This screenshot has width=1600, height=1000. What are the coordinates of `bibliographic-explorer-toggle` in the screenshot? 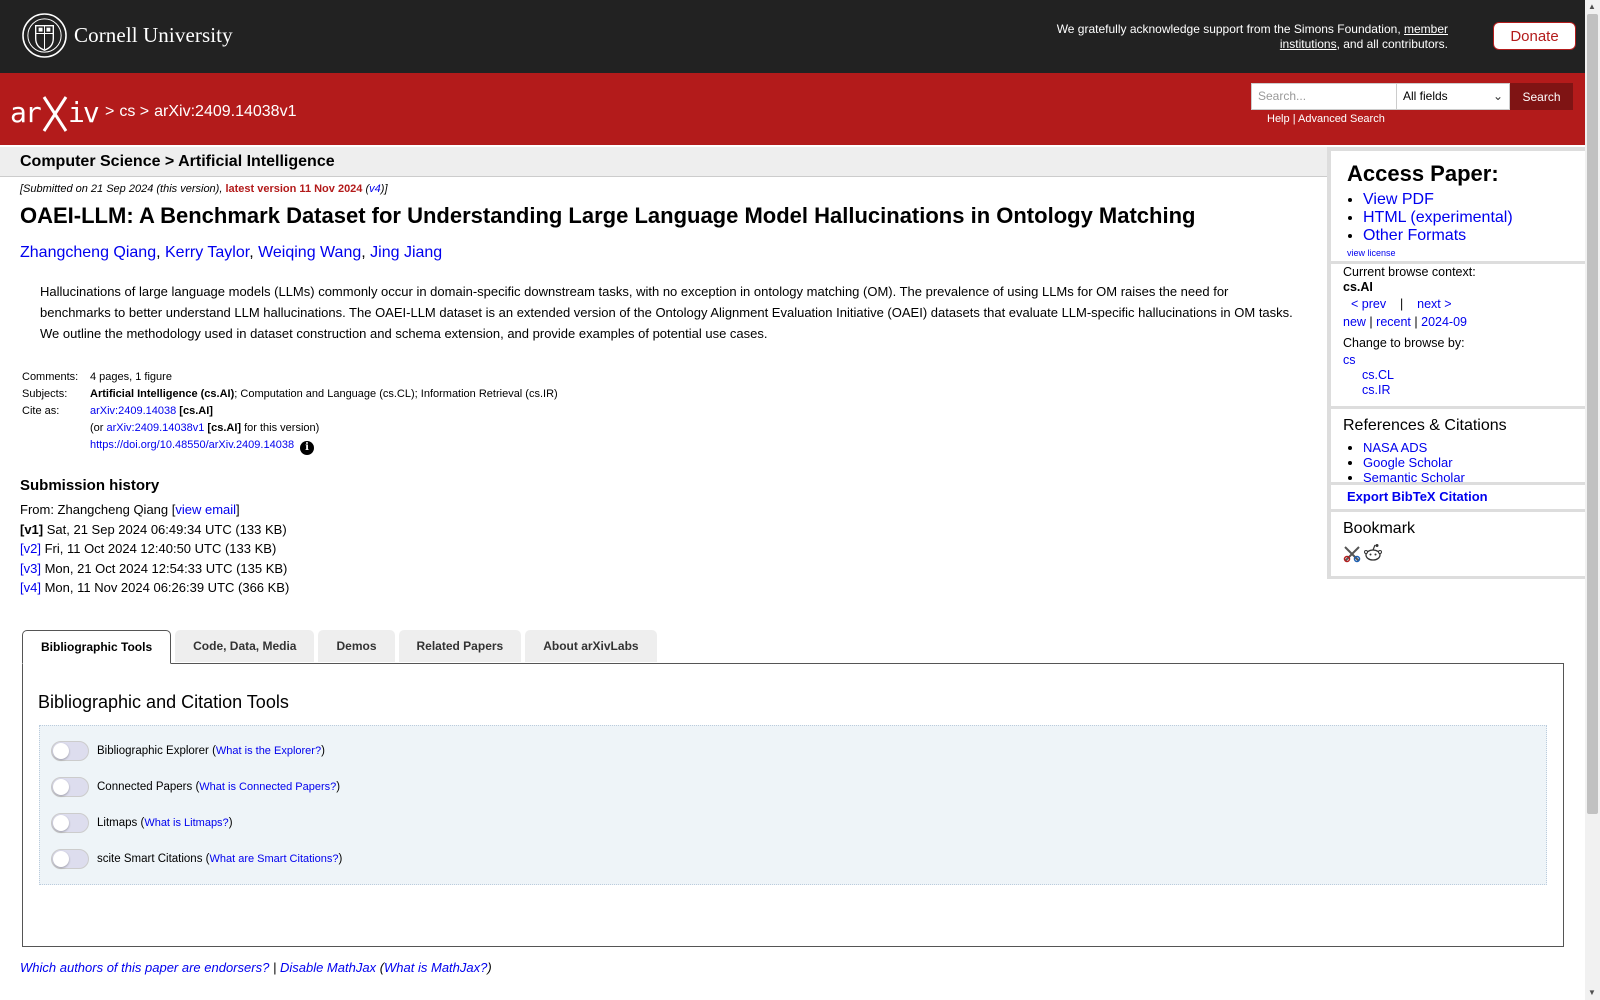 It's located at (70, 751).